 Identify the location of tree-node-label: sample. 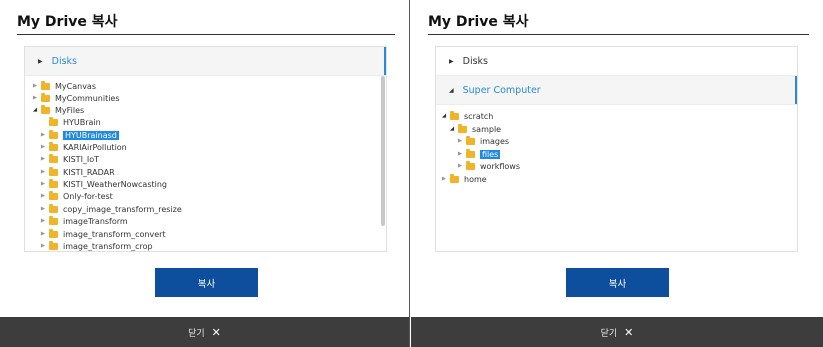
(487, 129).